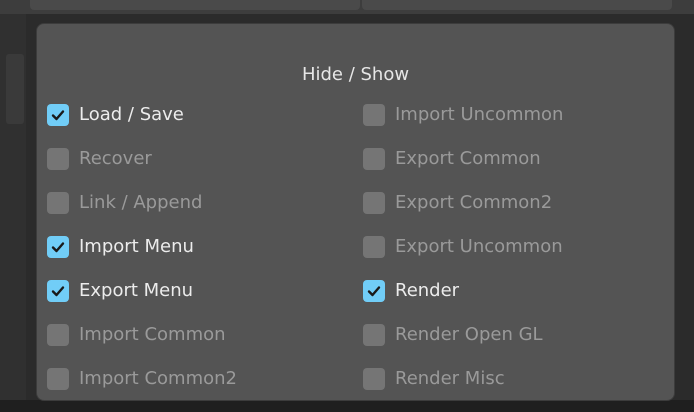 The width and height of the screenshot is (694, 412). Describe the element at coordinates (355, 74) in the screenshot. I see `popup-title: Hide / Show` at that location.